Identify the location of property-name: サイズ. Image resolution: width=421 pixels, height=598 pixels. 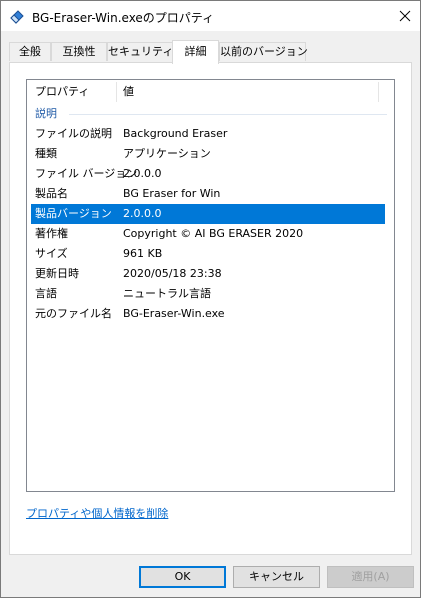
(51, 253).